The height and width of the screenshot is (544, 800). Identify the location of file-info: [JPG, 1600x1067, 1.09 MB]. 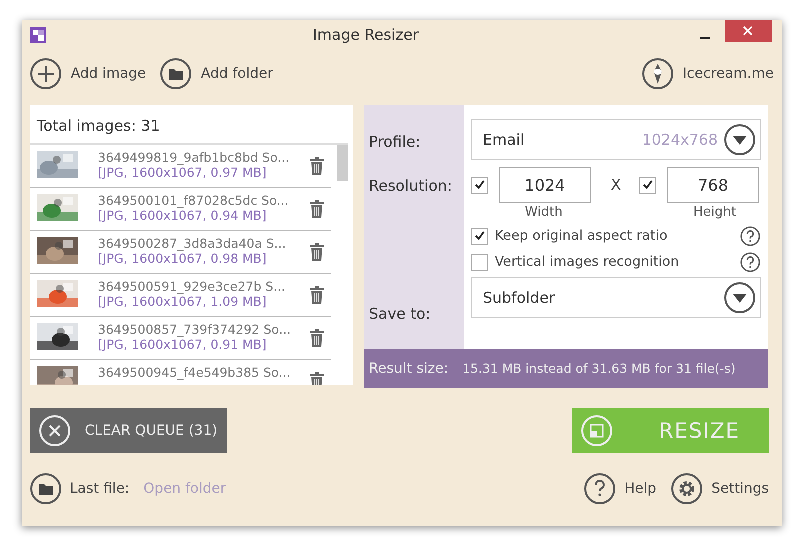
(183, 301).